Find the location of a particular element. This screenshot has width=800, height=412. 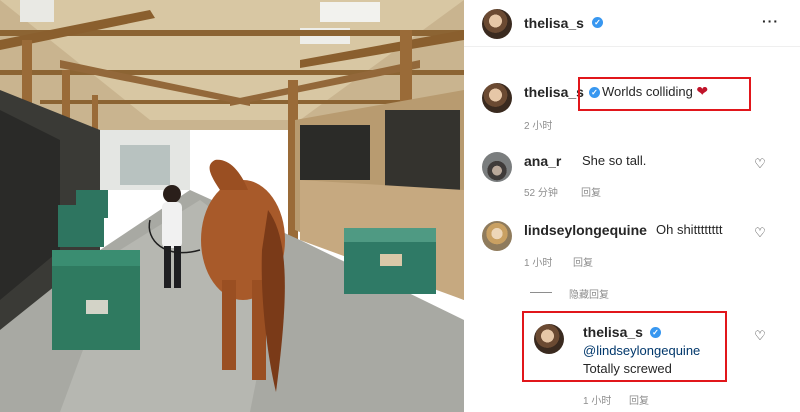

caption-timestamp: 2 小时 is located at coordinates (538, 126).